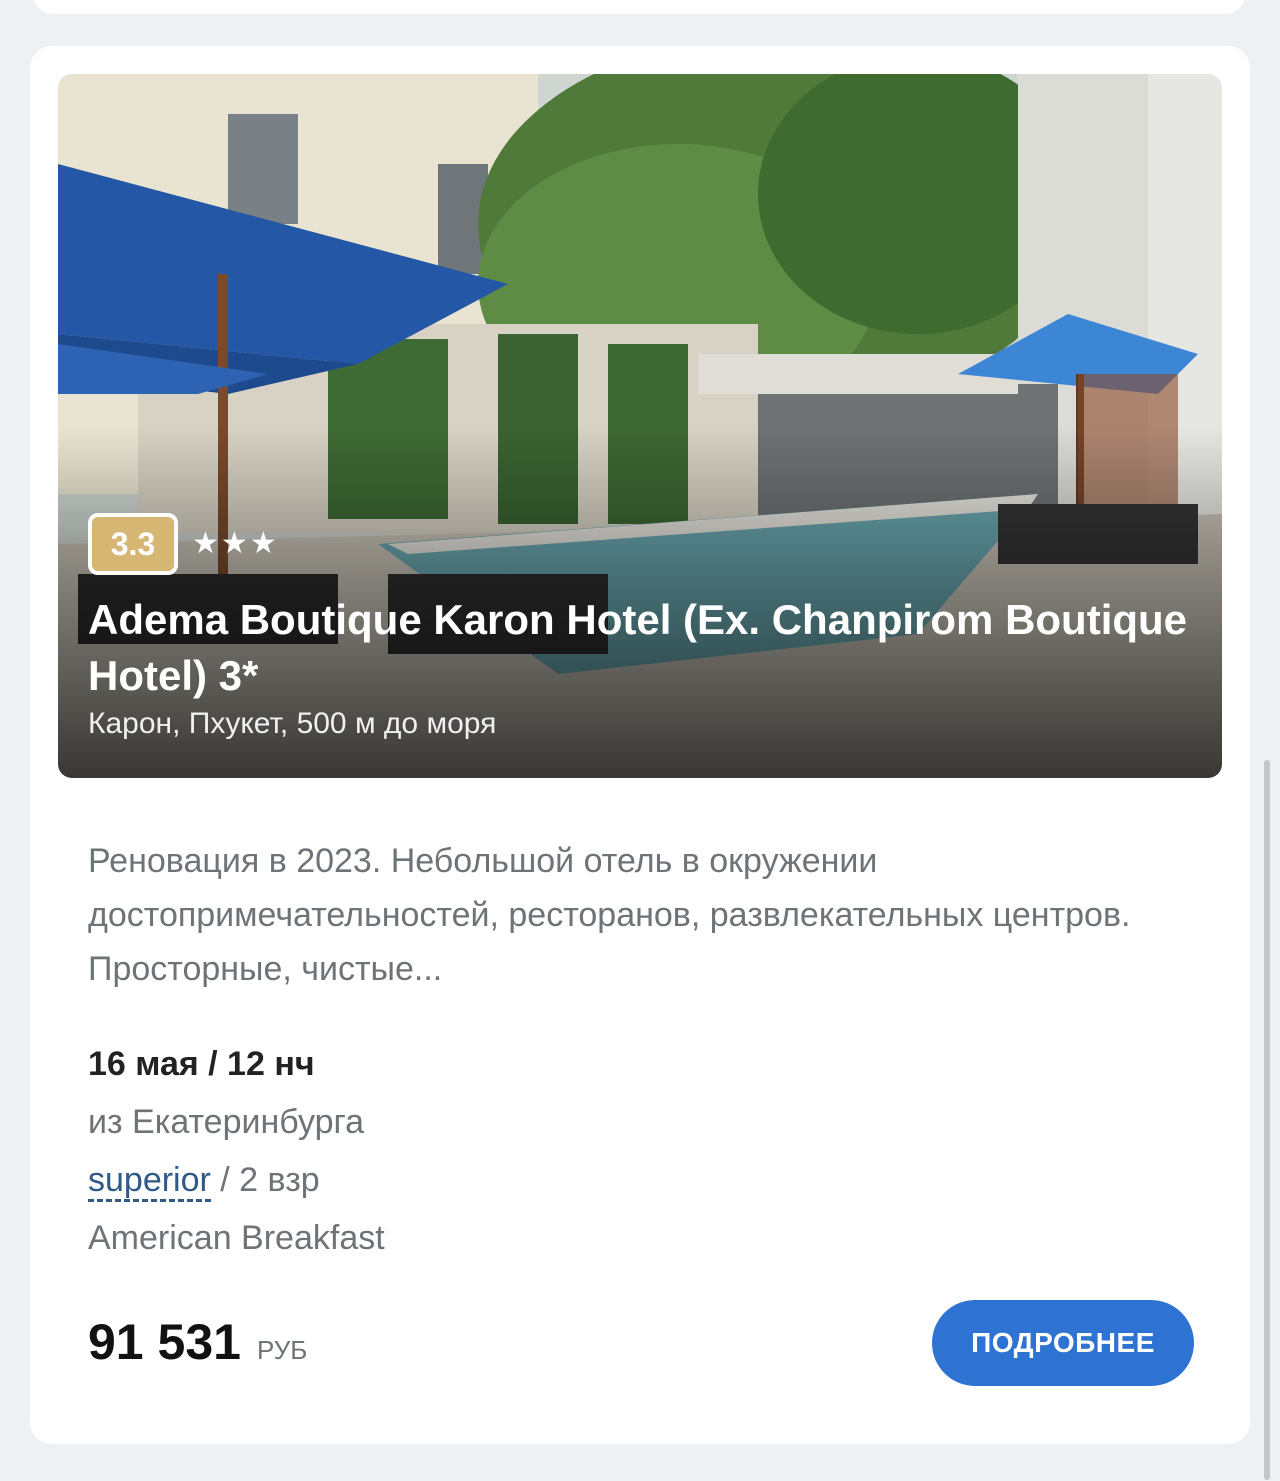 This screenshot has height=1481, width=1280. What do you see at coordinates (265, 1180) in the screenshot?
I see `guests-count: / 2 взр` at bounding box center [265, 1180].